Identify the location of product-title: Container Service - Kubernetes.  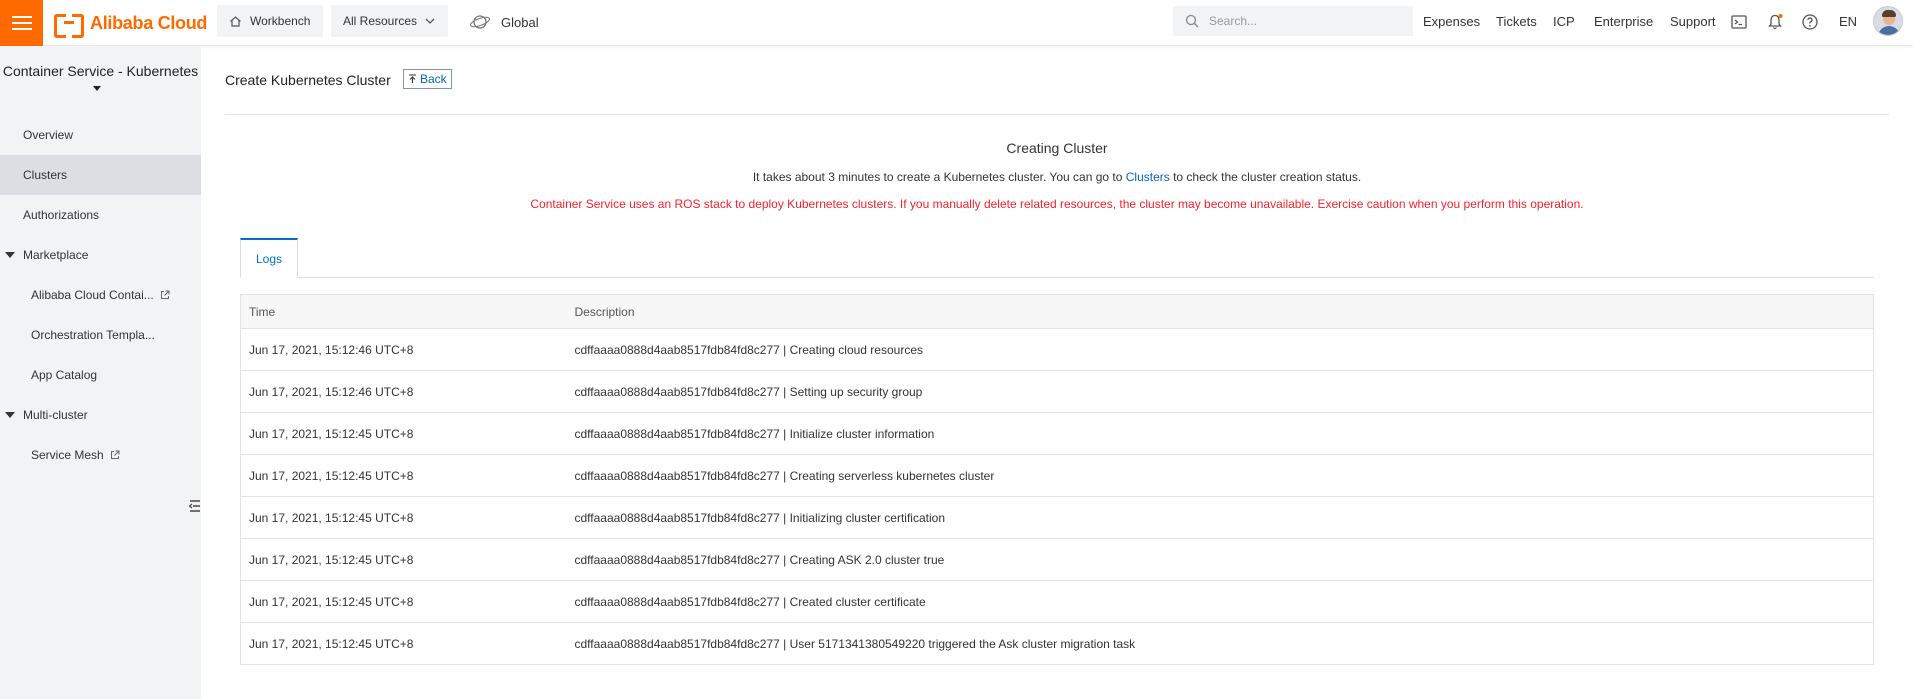
(100, 71).